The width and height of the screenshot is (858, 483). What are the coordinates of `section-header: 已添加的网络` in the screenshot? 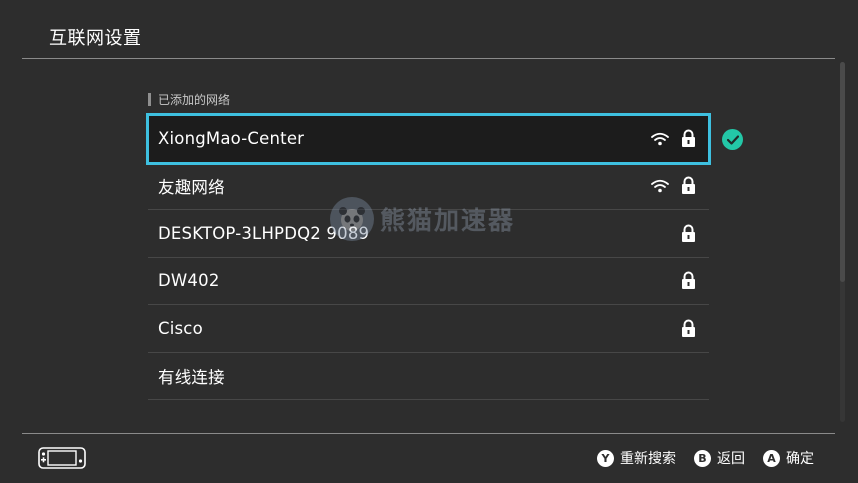 It's located at (189, 99).